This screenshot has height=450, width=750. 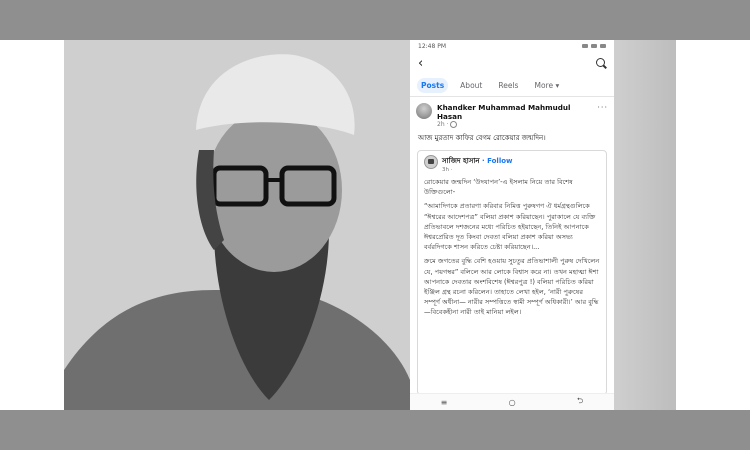 What do you see at coordinates (713, 225) in the screenshot?
I see `right-margin` at bounding box center [713, 225].